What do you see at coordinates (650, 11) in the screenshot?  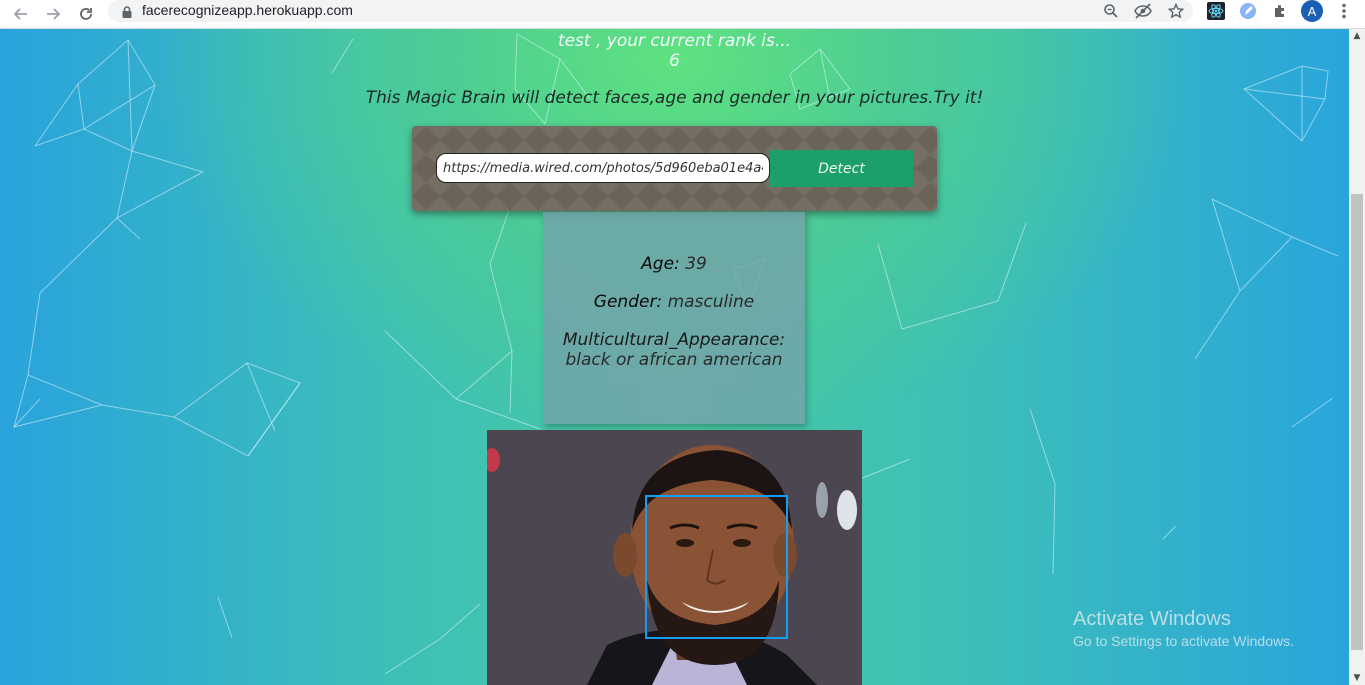 I see `address-bar: facerecognizeapp.herokuapp.com` at bounding box center [650, 11].